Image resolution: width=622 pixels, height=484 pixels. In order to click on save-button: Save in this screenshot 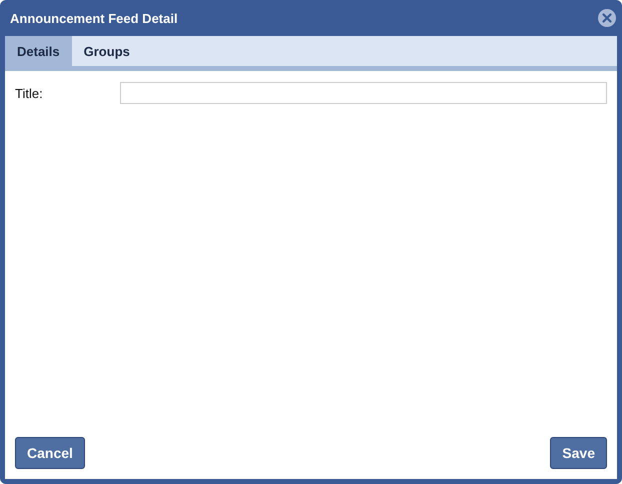, I will do `click(578, 453)`.